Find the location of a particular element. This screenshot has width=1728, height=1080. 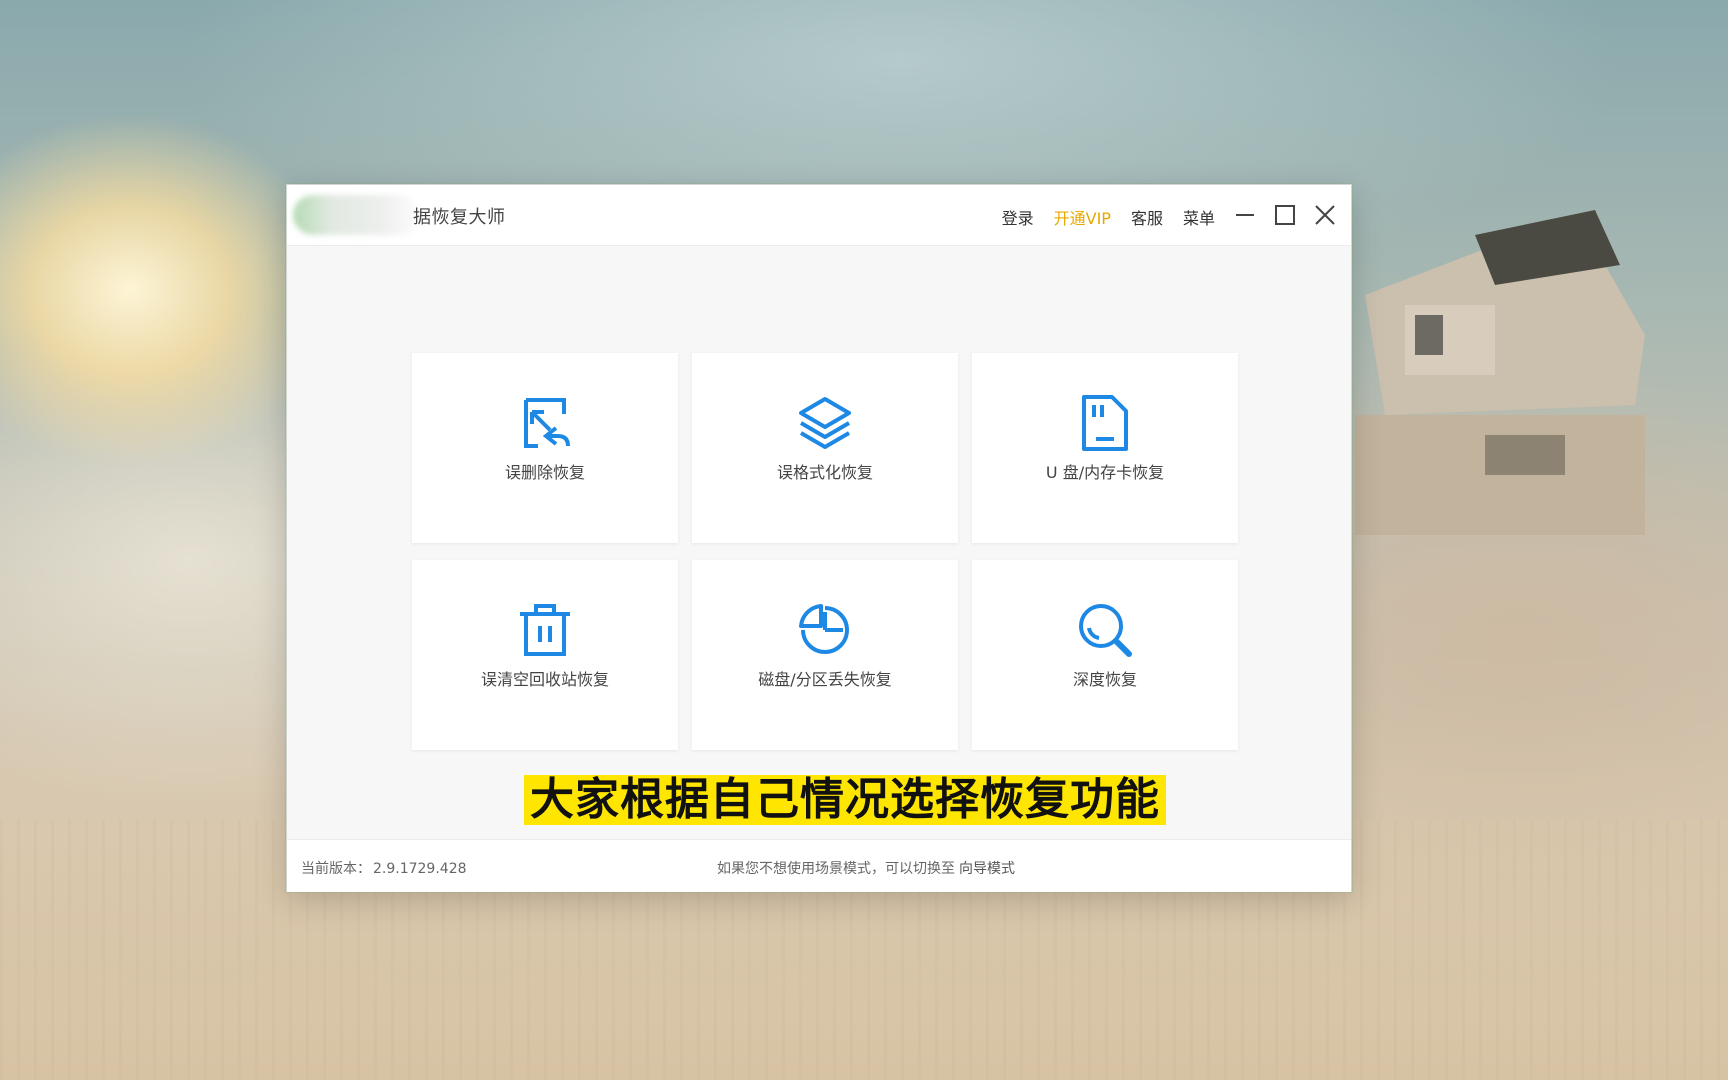

format-recovery-card: 误格式化恢复 is located at coordinates (825, 448).